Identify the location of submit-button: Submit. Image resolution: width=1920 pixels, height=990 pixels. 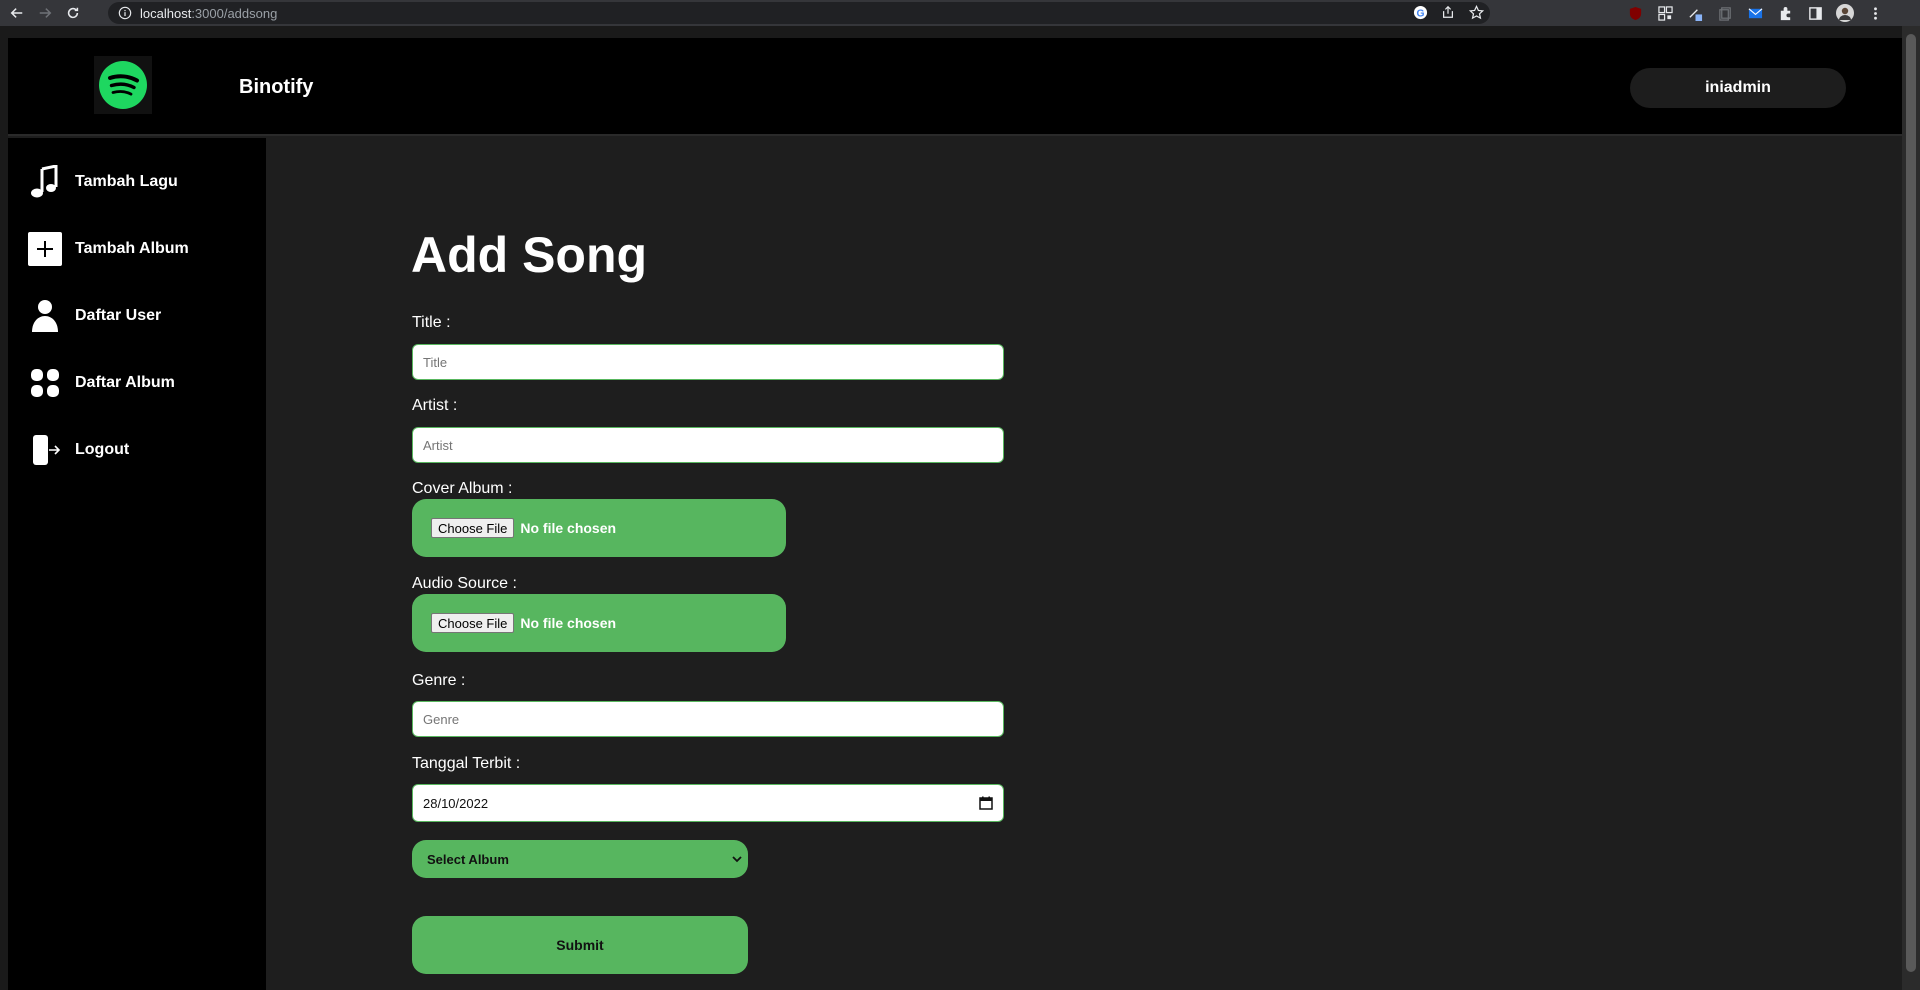
(580, 945).